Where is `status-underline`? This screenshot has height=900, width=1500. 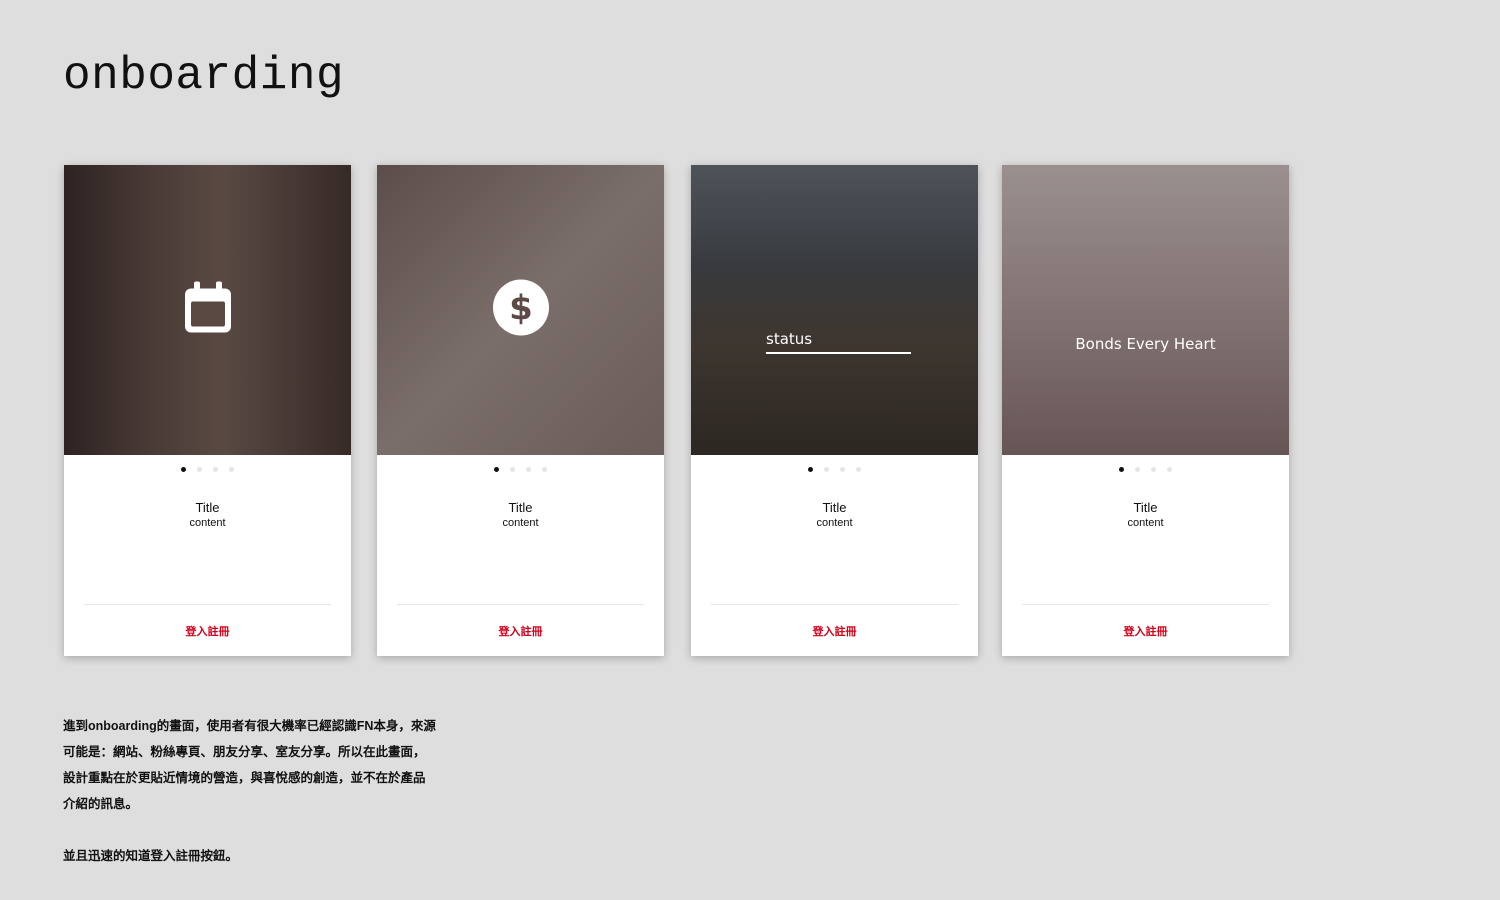
status-underline is located at coordinates (838, 353).